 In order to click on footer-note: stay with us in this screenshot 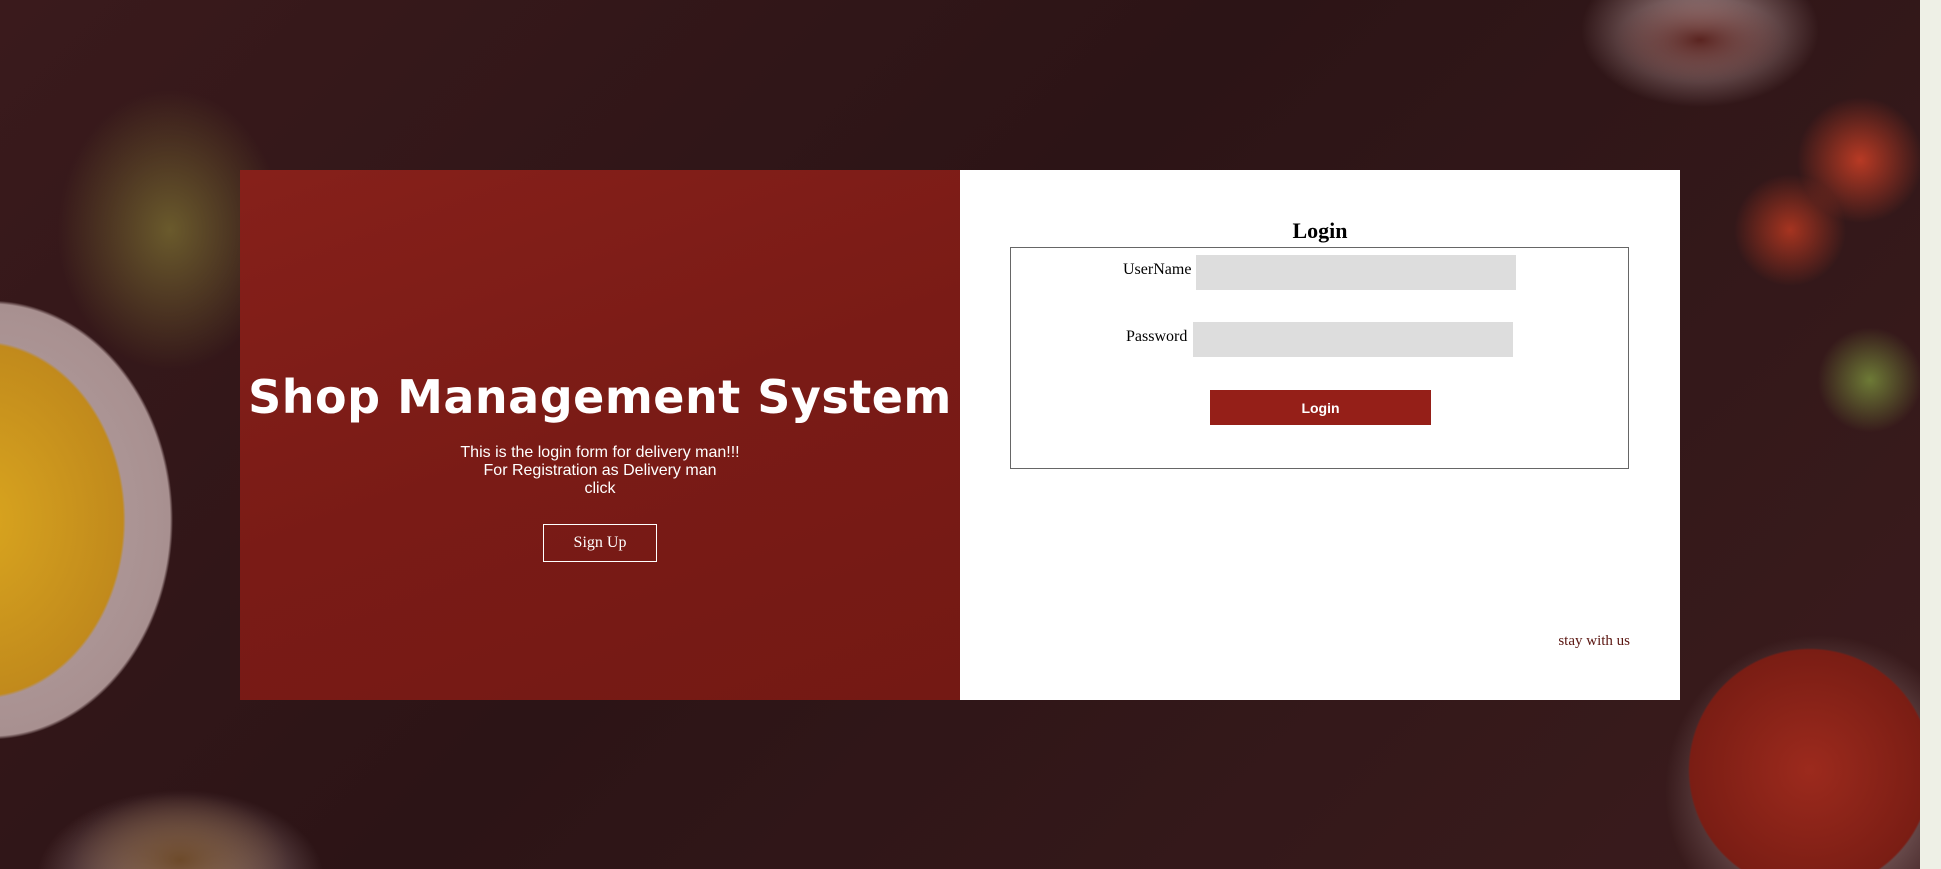, I will do `click(1594, 641)`.